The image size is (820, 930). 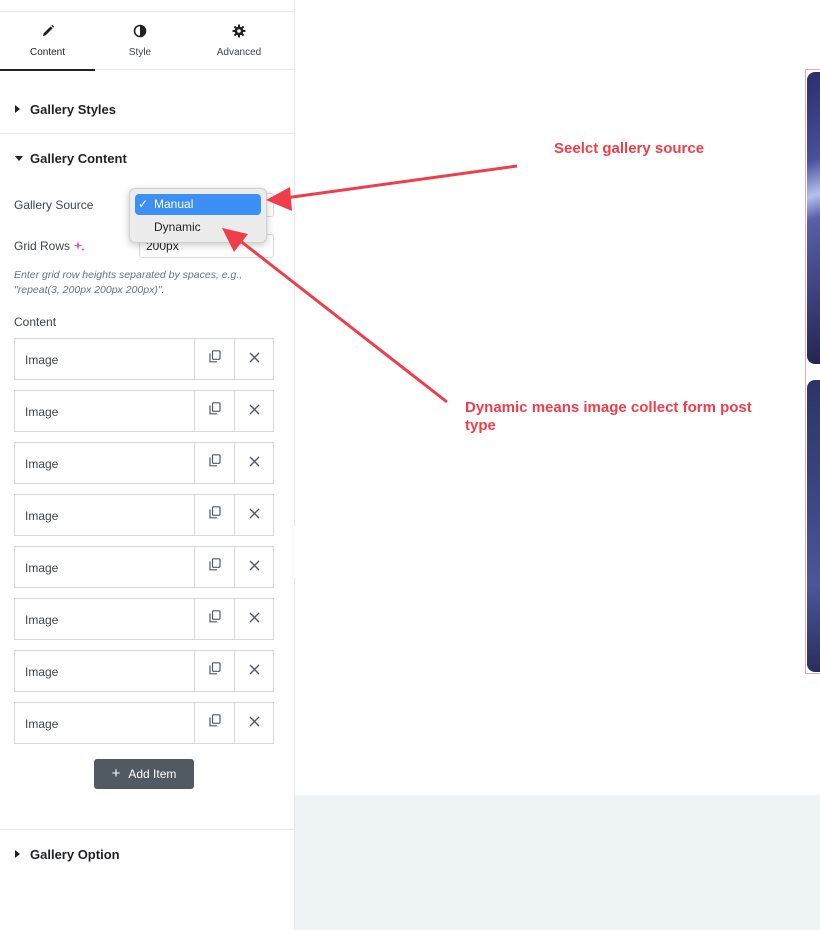 I want to click on tab-style: Style, so click(x=140, y=41).